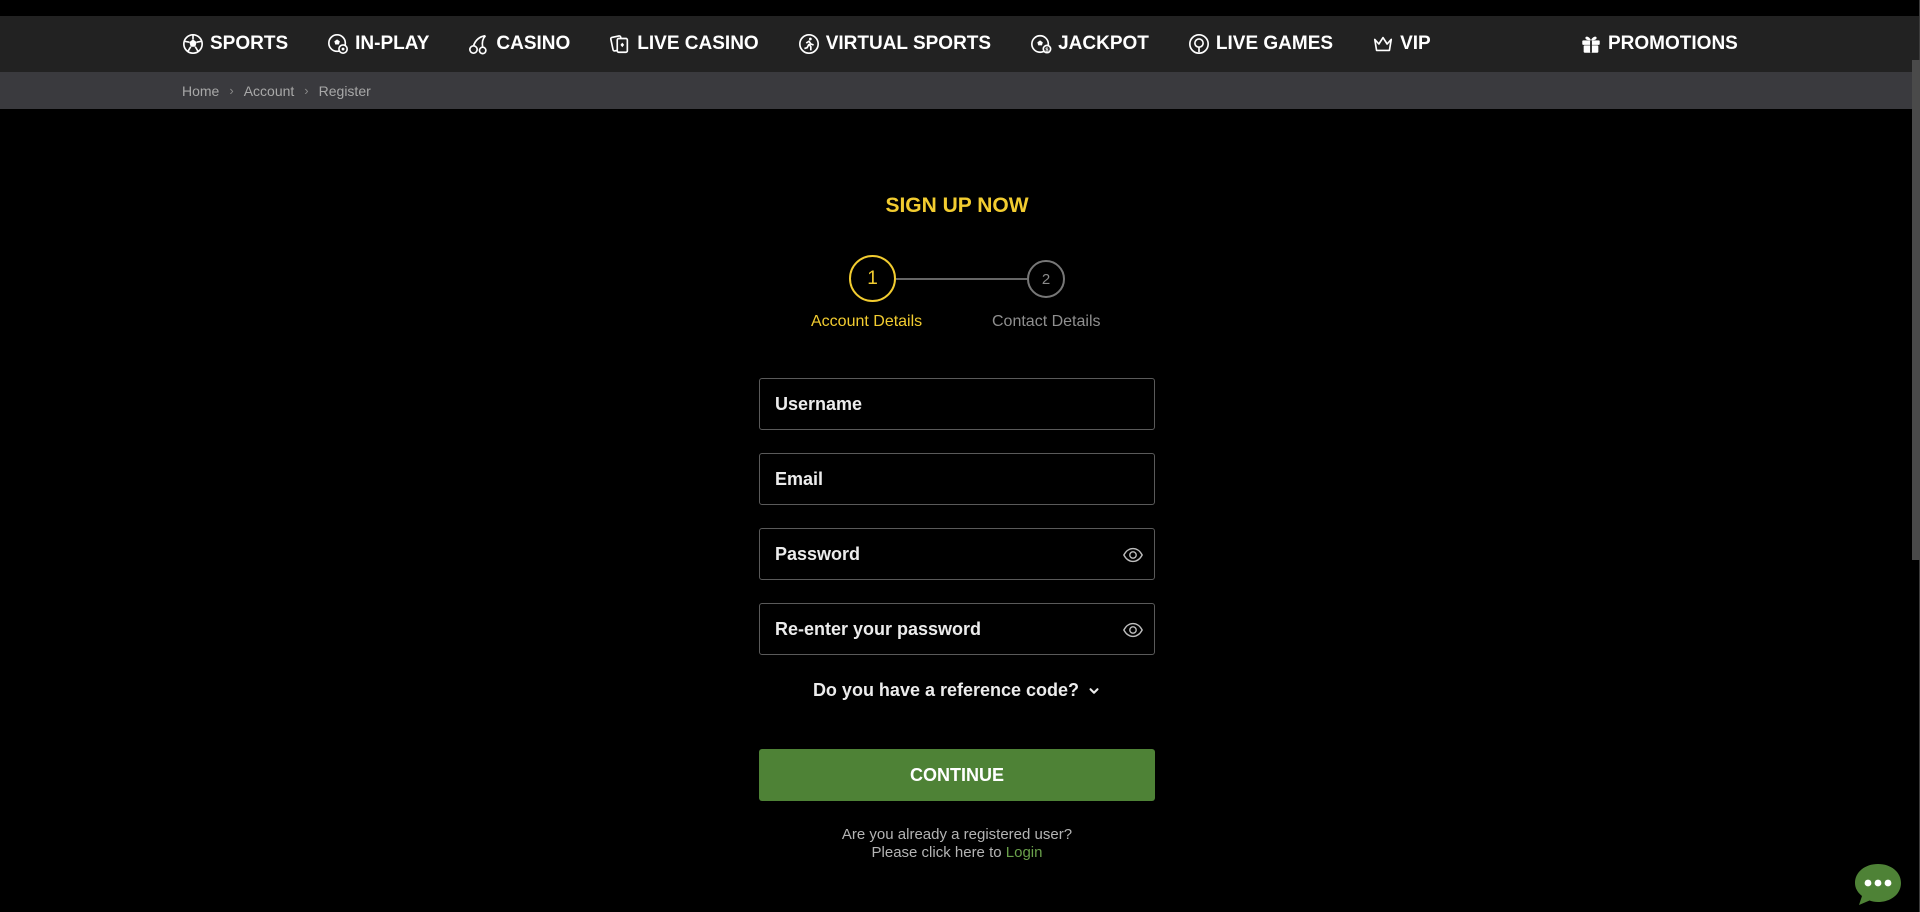 This screenshot has width=1920, height=912. Describe the element at coordinates (1198, 44) in the screenshot. I see `live-games-icon` at that location.